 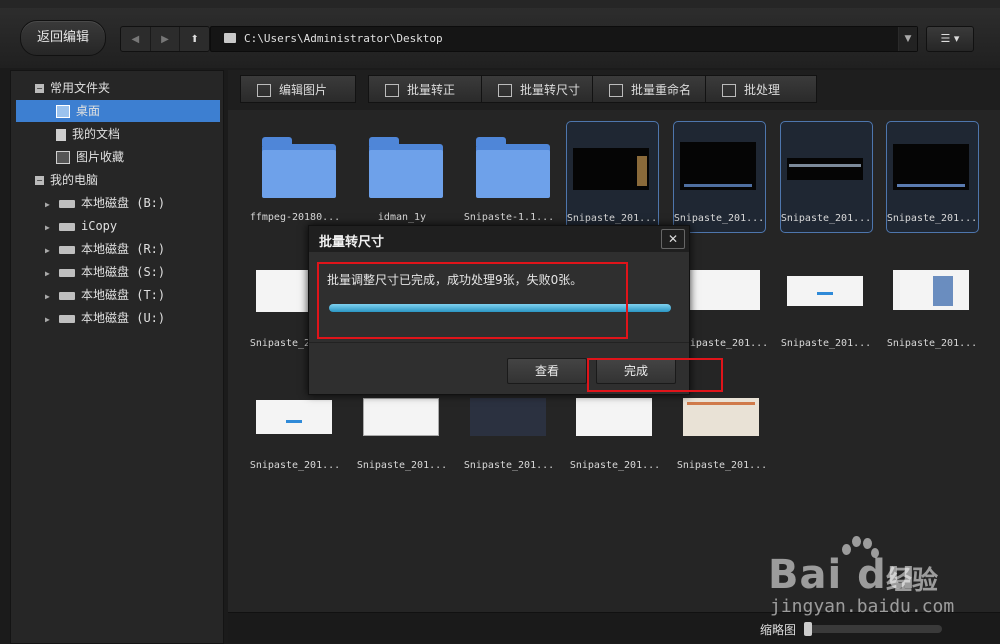 What do you see at coordinates (105, 318) in the screenshot?
I see `sidebar-item-drive-u: ▶ 本地磁盘 (U:)` at bounding box center [105, 318].